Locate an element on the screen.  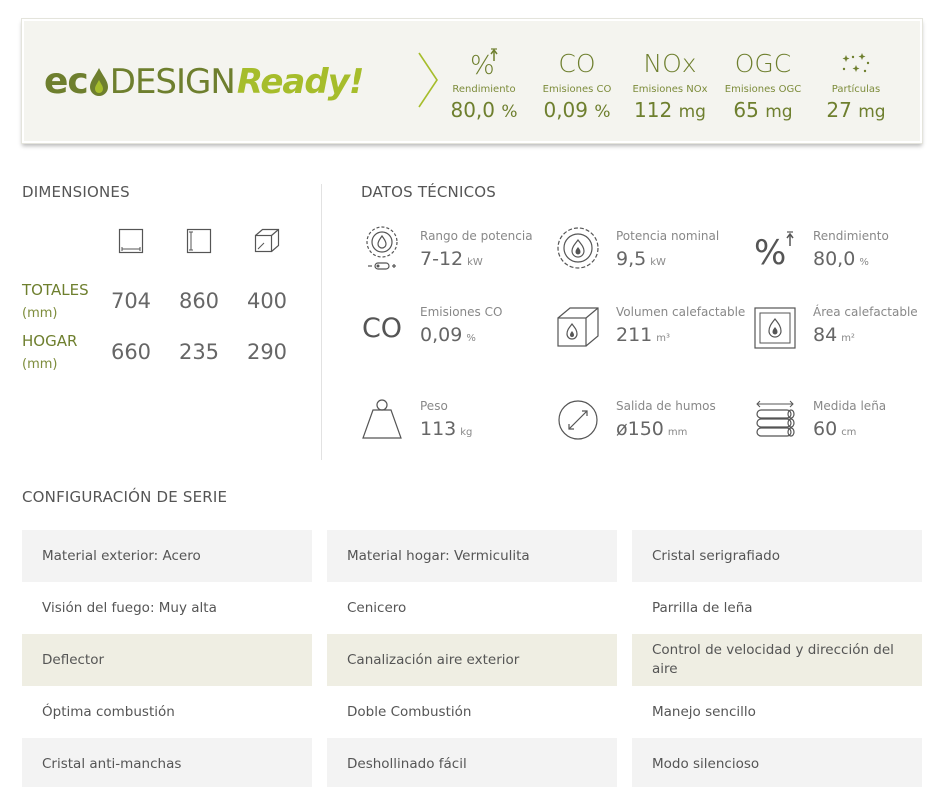
weight-icon is located at coordinates (382, 418).